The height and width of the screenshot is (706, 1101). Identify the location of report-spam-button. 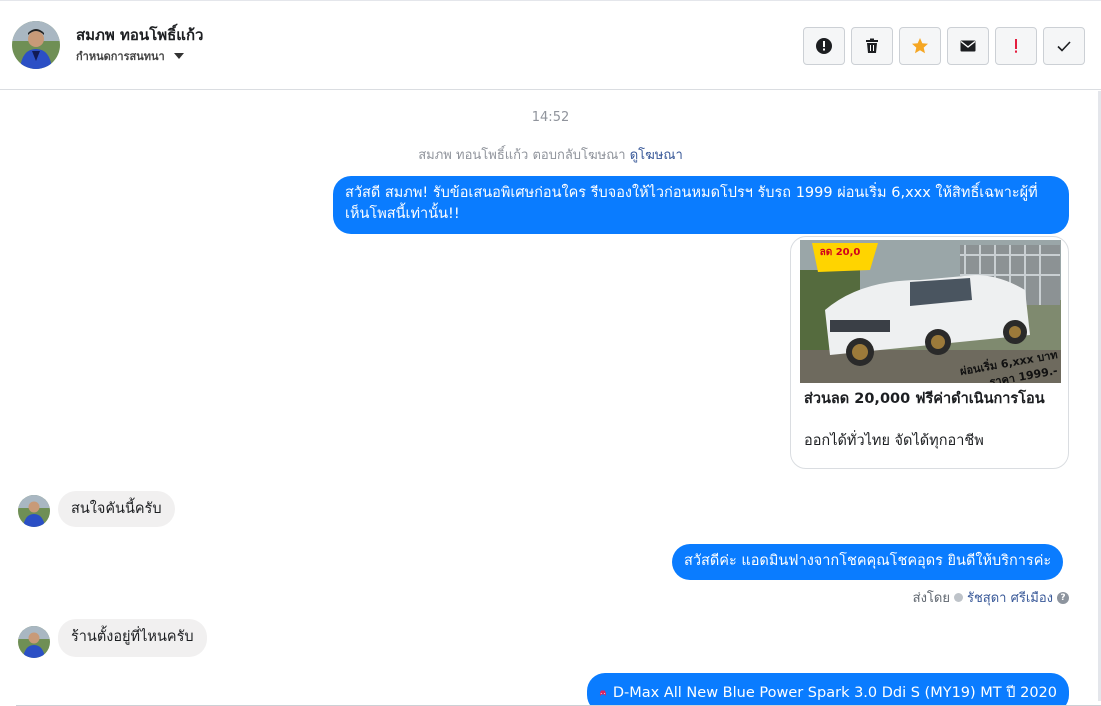
(824, 46).